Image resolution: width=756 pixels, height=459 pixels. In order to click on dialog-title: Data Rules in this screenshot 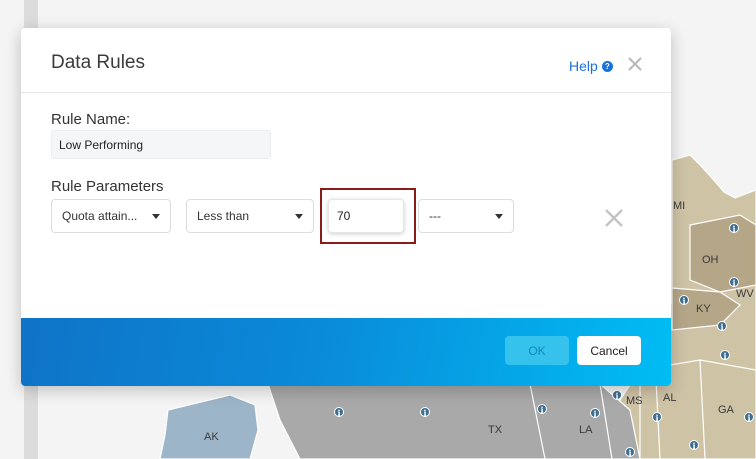, I will do `click(98, 62)`.